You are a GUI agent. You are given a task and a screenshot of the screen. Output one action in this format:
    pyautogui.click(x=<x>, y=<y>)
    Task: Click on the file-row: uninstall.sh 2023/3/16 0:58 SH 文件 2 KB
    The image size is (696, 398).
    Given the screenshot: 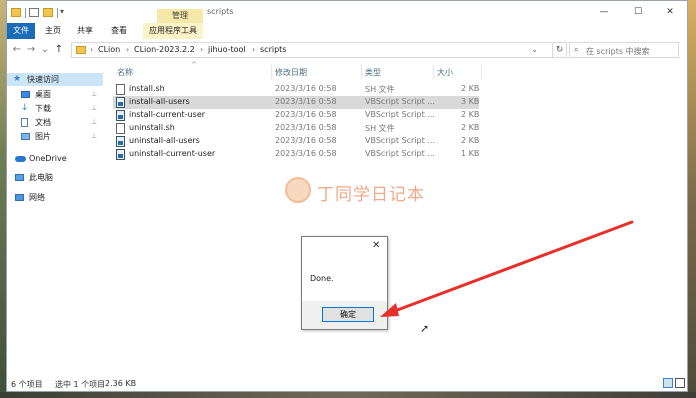 What is the action you would take?
    pyautogui.click(x=296, y=128)
    